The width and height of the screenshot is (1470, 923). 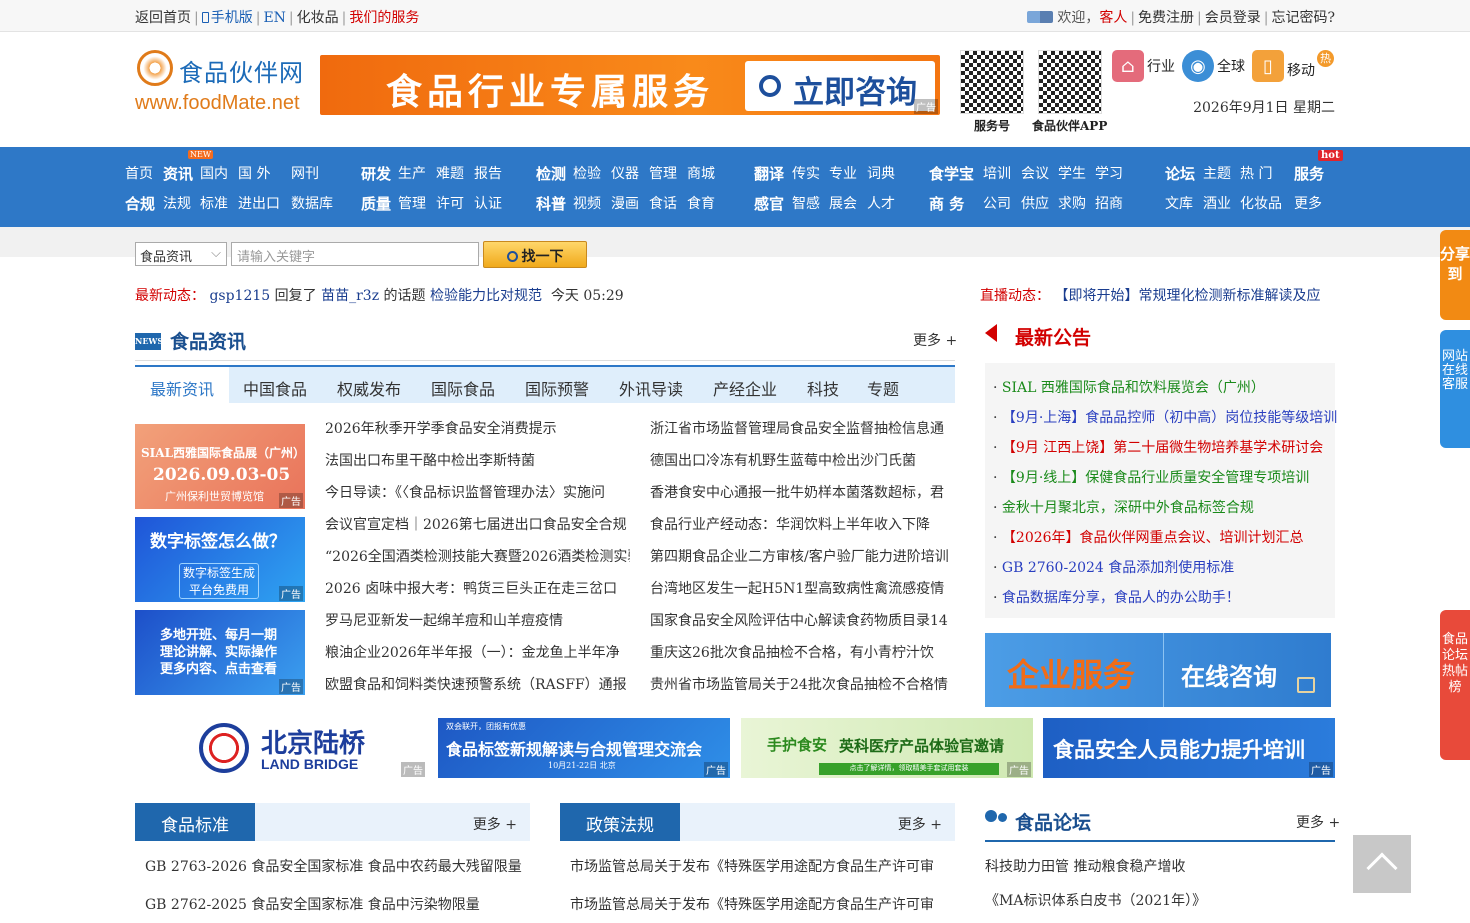 I want to click on news-item: 台湾地区发生一起H5N1型高致病性禽流感疫情, so click(x=802, y=589).